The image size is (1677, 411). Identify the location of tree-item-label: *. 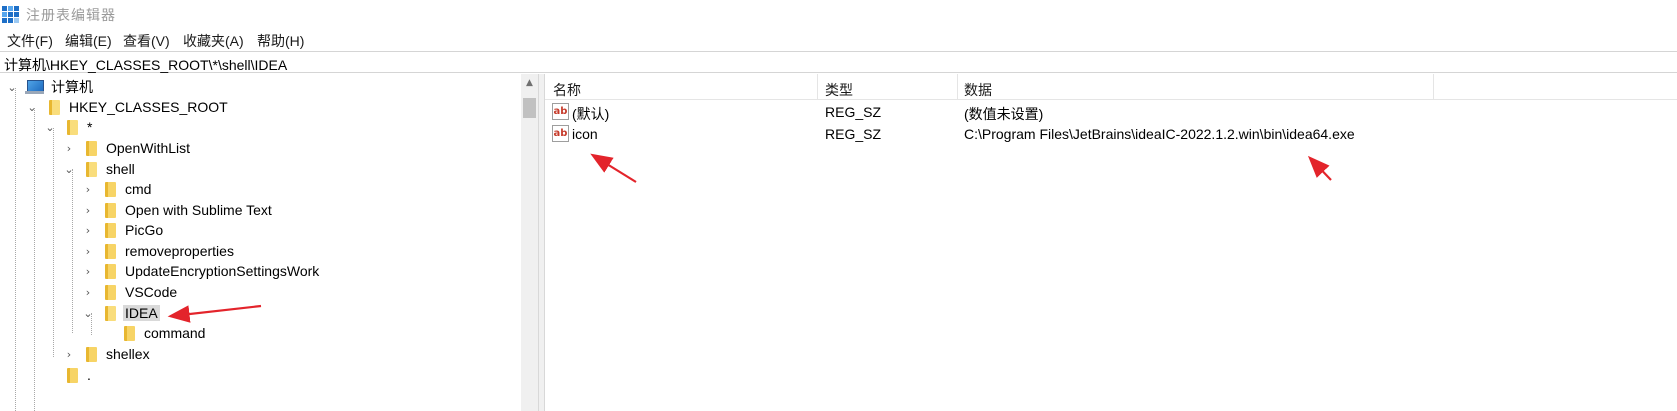
(90, 127).